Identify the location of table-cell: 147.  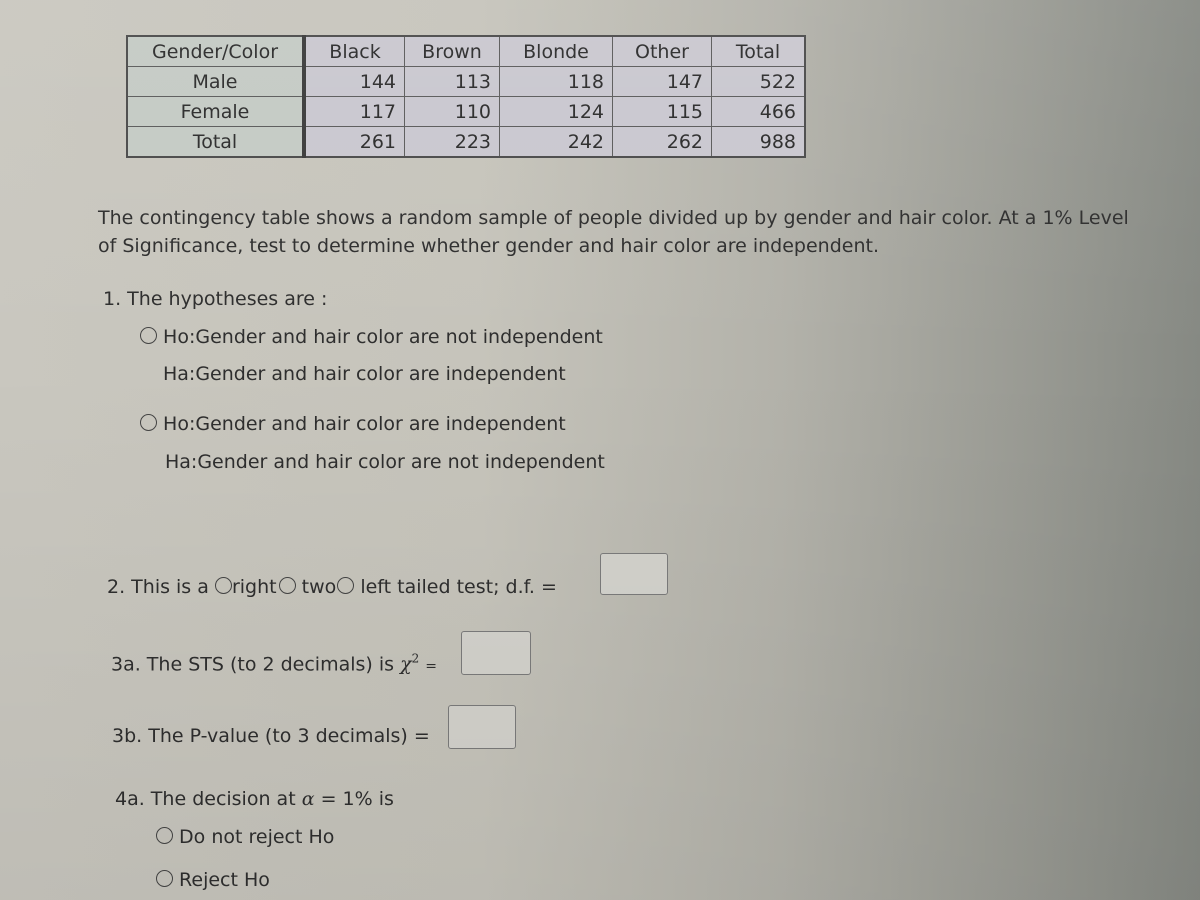
(662, 81).